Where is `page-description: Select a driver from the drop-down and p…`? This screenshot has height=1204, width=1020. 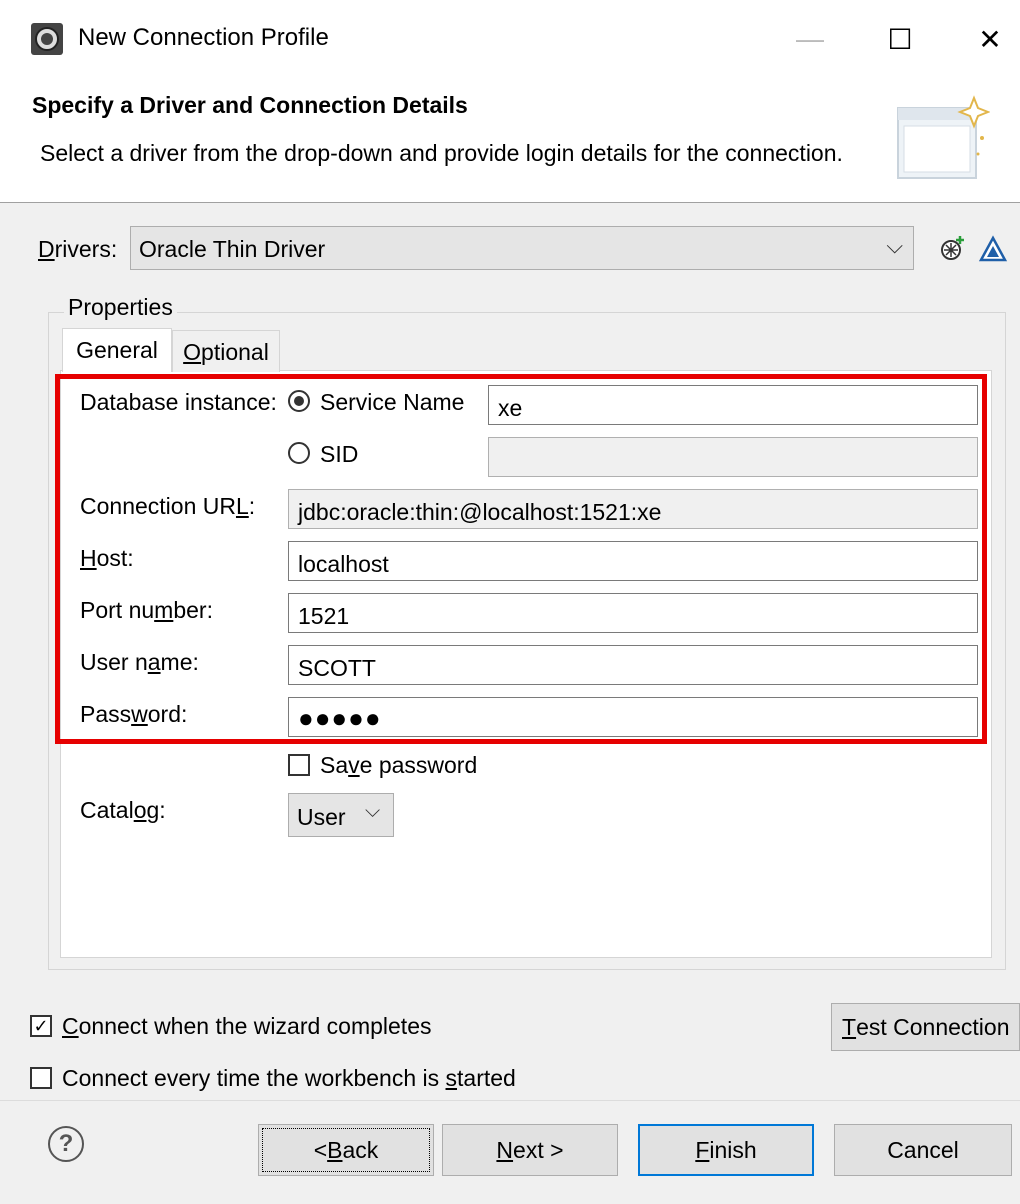
page-description: Select a driver from the drop-down and p… is located at coordinates (441, 153).